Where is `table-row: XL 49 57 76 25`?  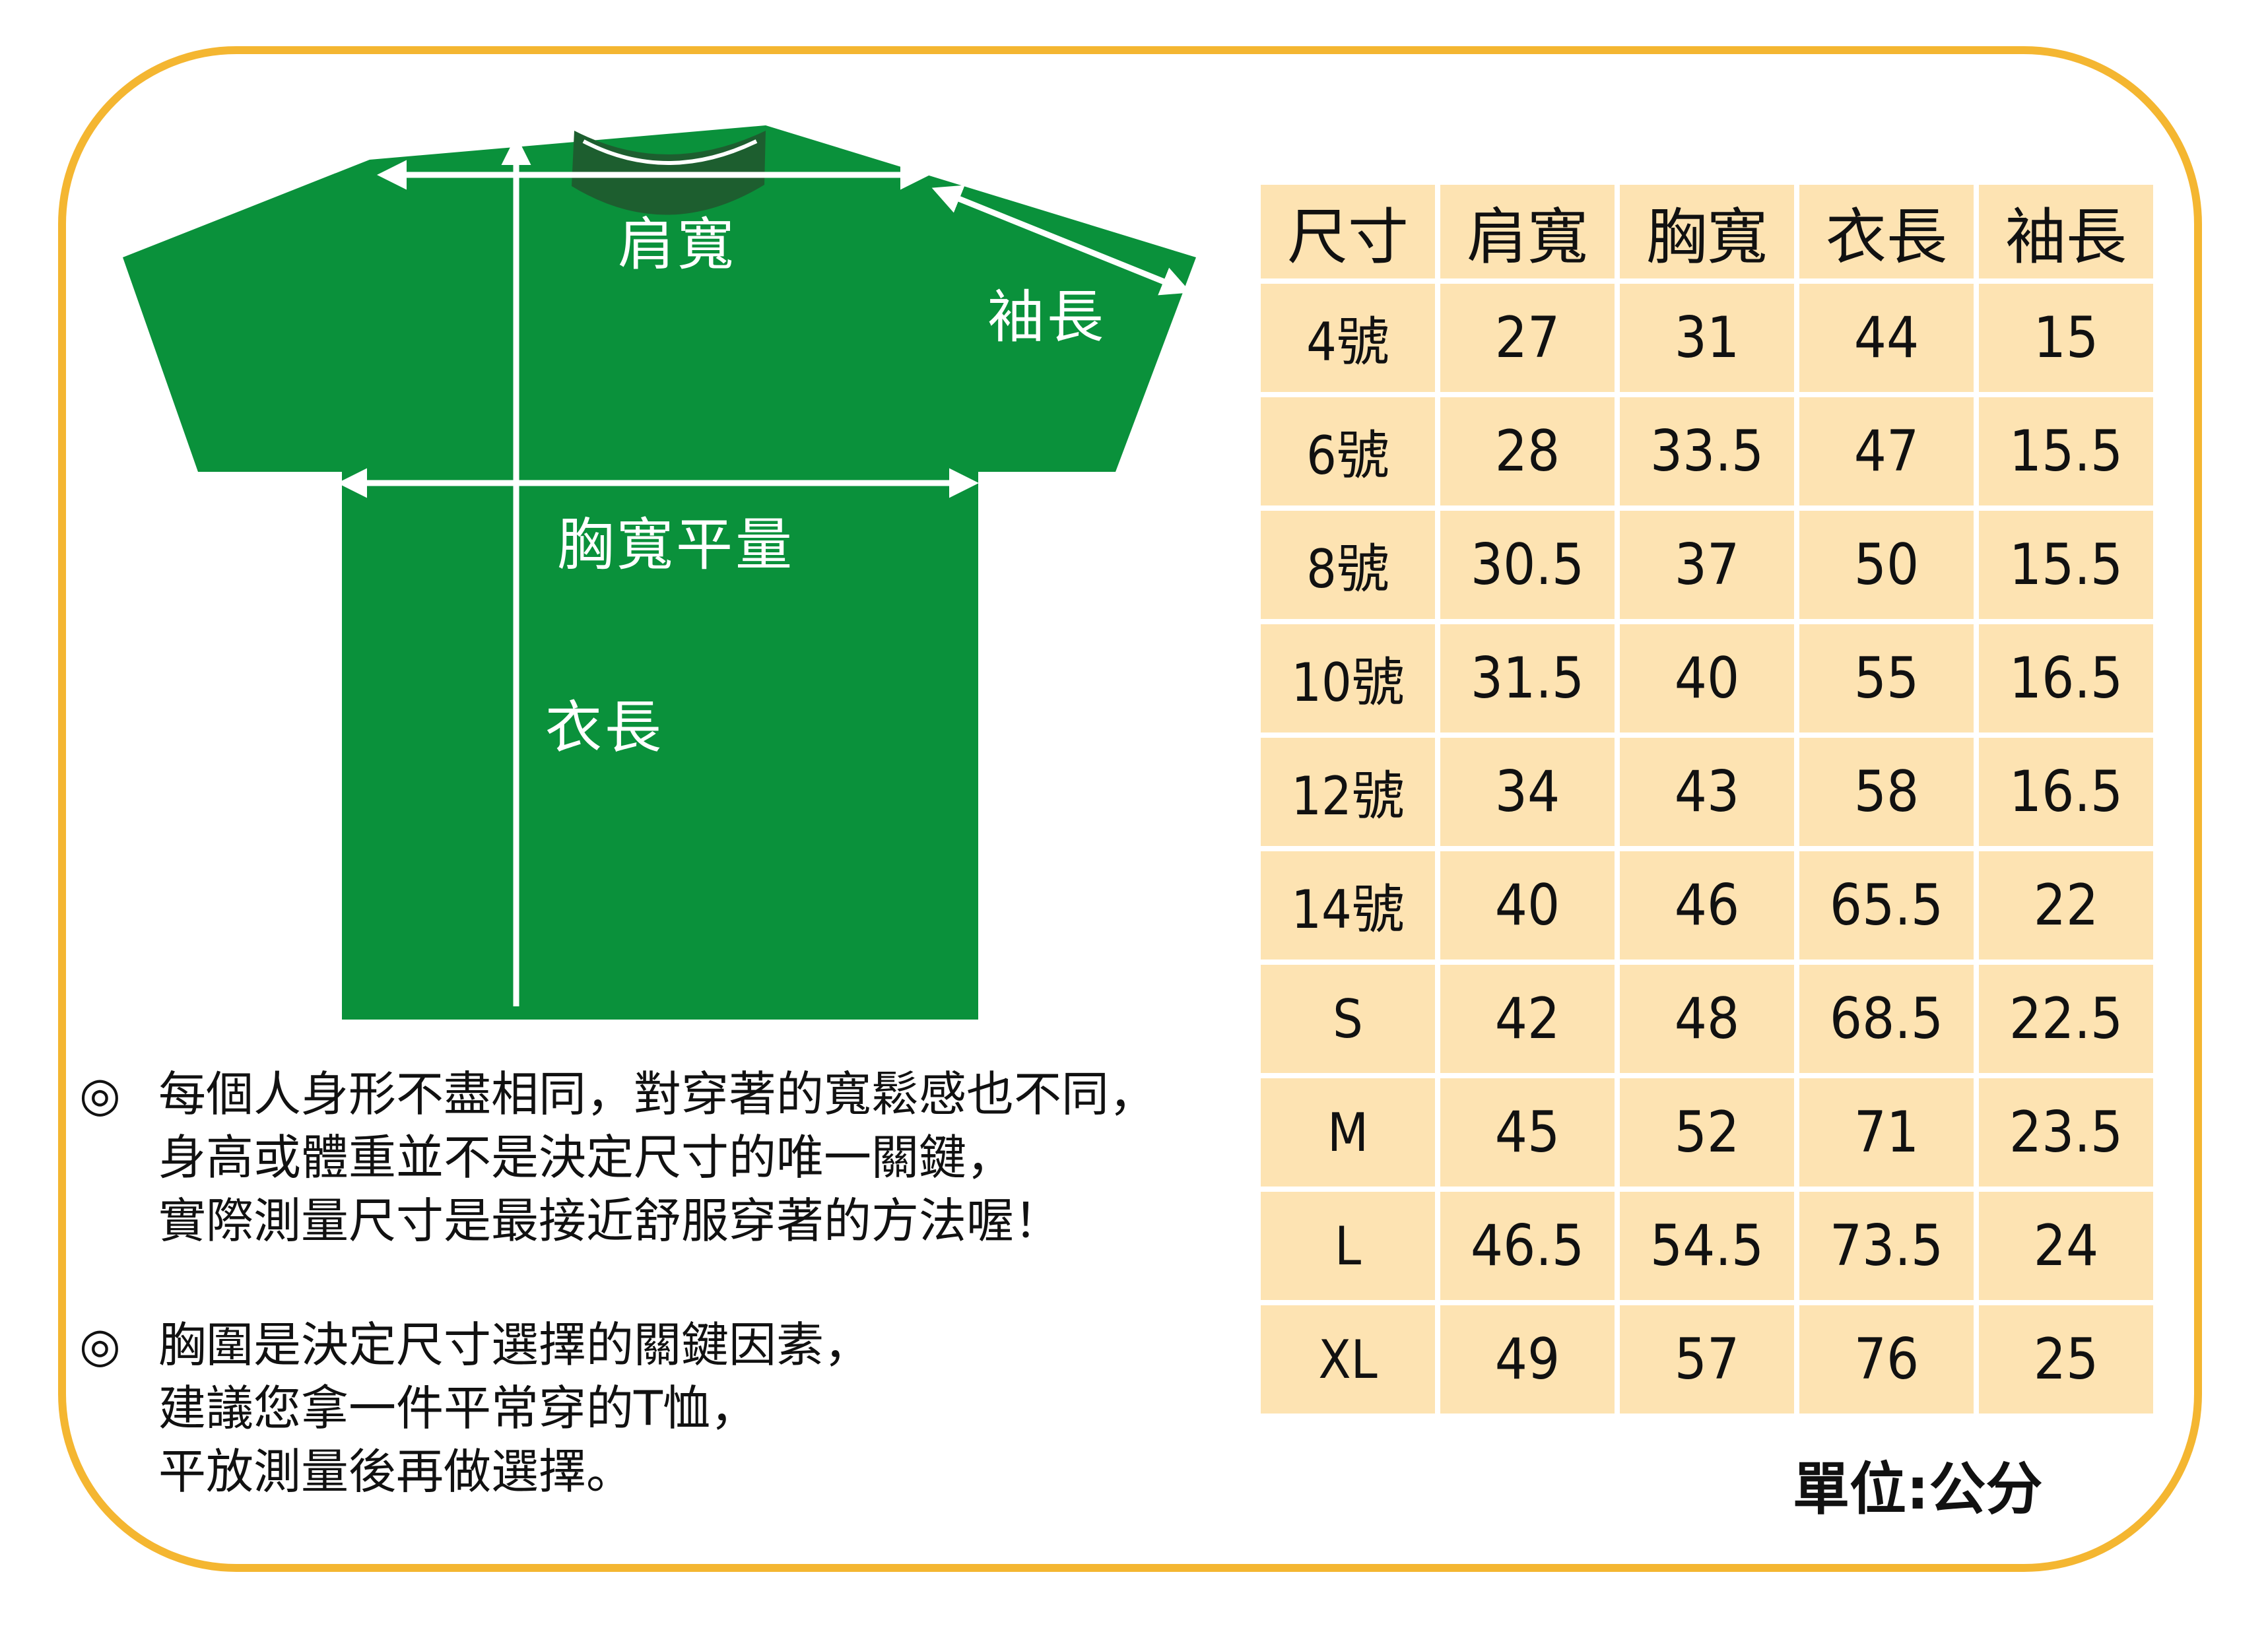
table-row: XL 49 57 76 25 is located at coordinates (1707, 1359).